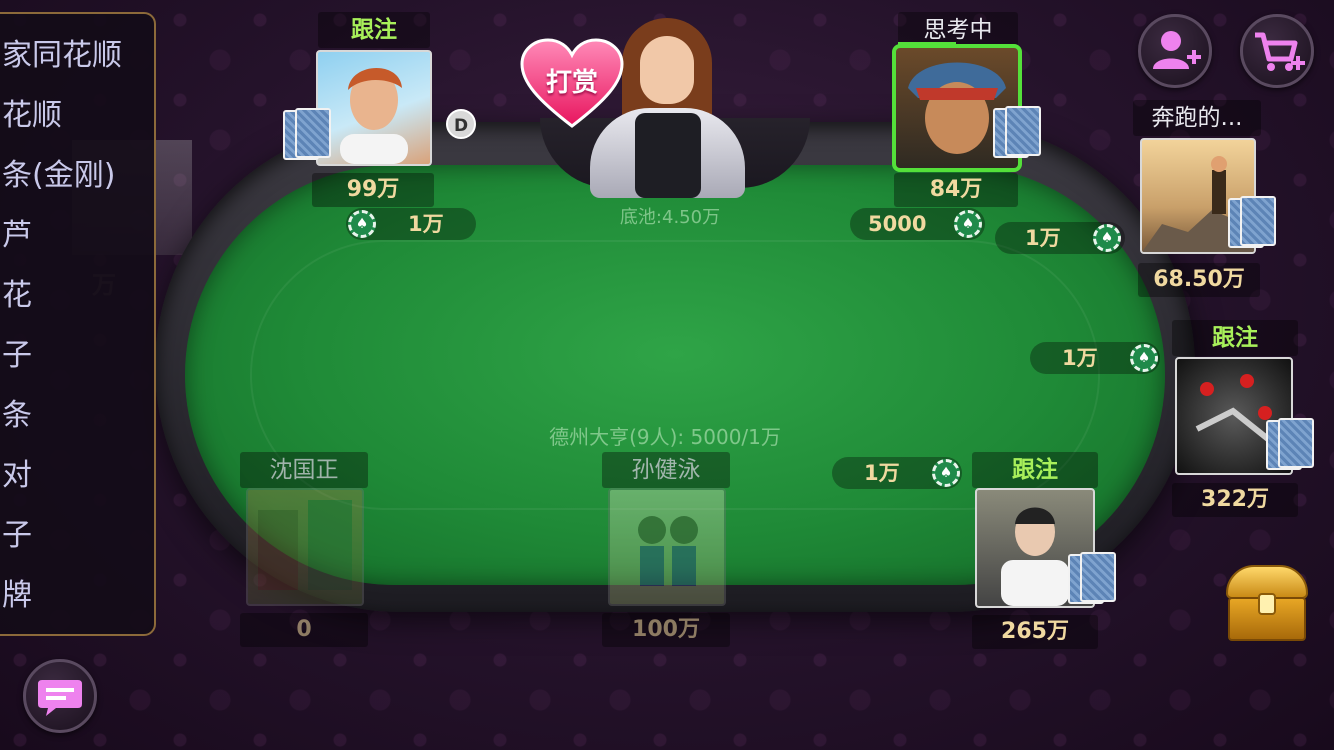 This screenshot has width=1334, height=750. I want to click on treasure-chest-button, so click(1267, 603).